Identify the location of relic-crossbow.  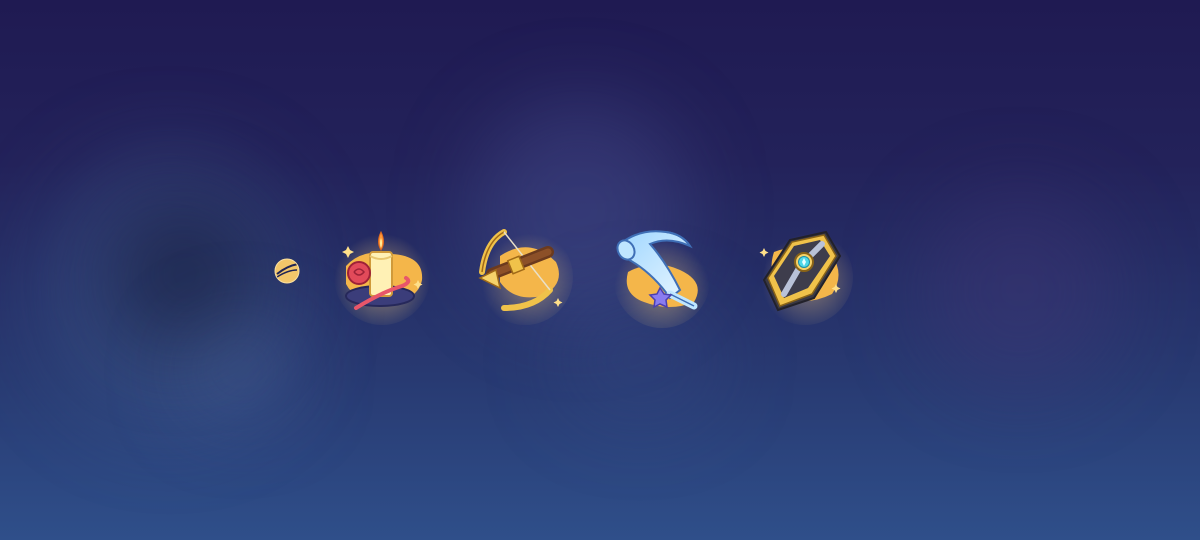
(521, 273).